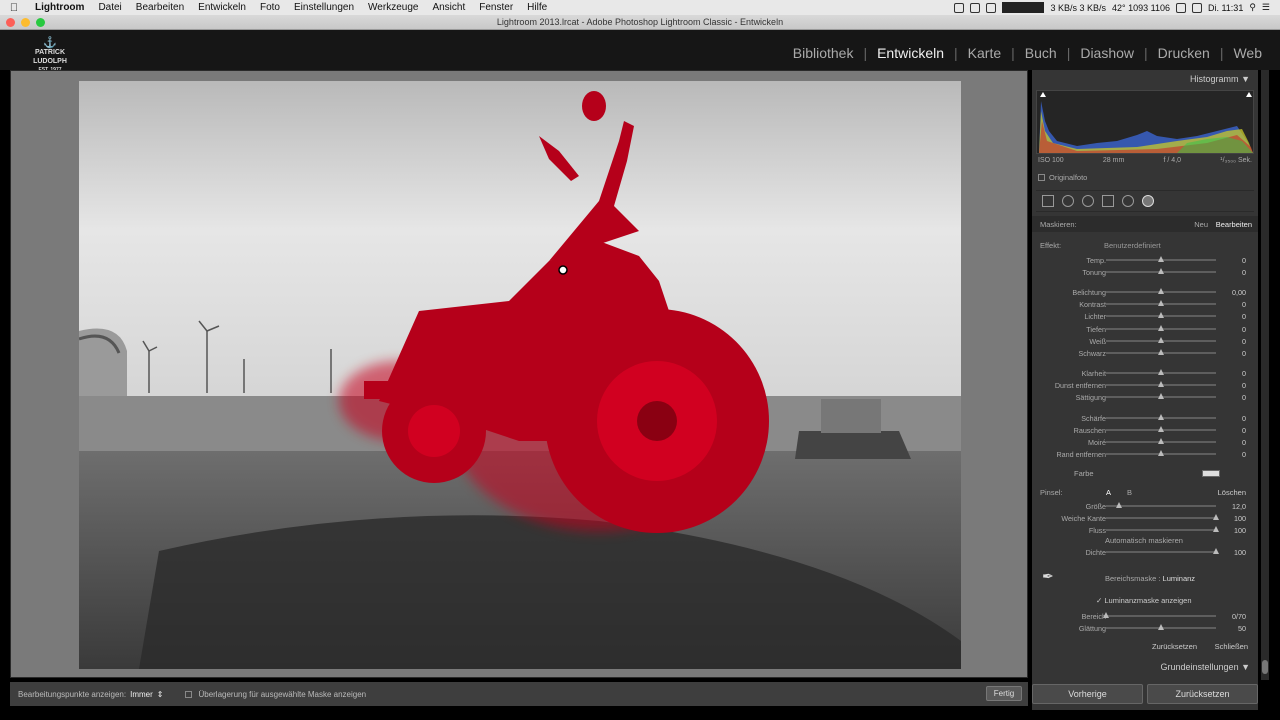  I want to click on shadow-clip-icon, so click(1043, 94).